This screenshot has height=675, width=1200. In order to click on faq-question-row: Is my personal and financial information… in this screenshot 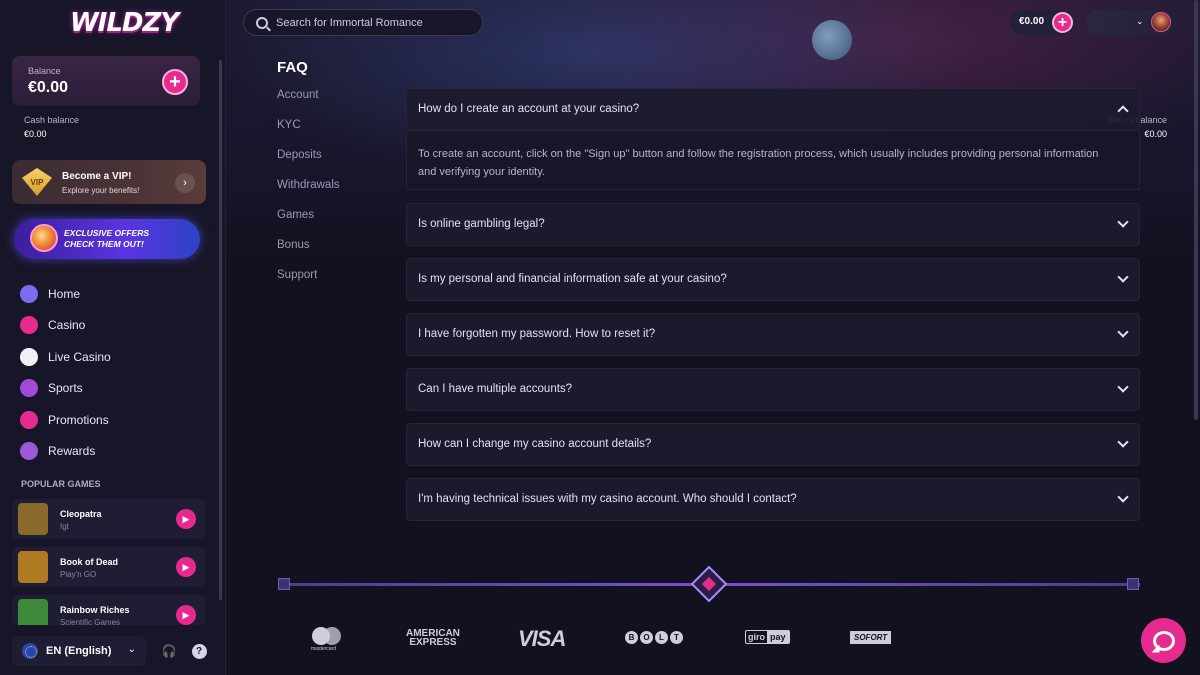, I will do `click(773, 279)`.